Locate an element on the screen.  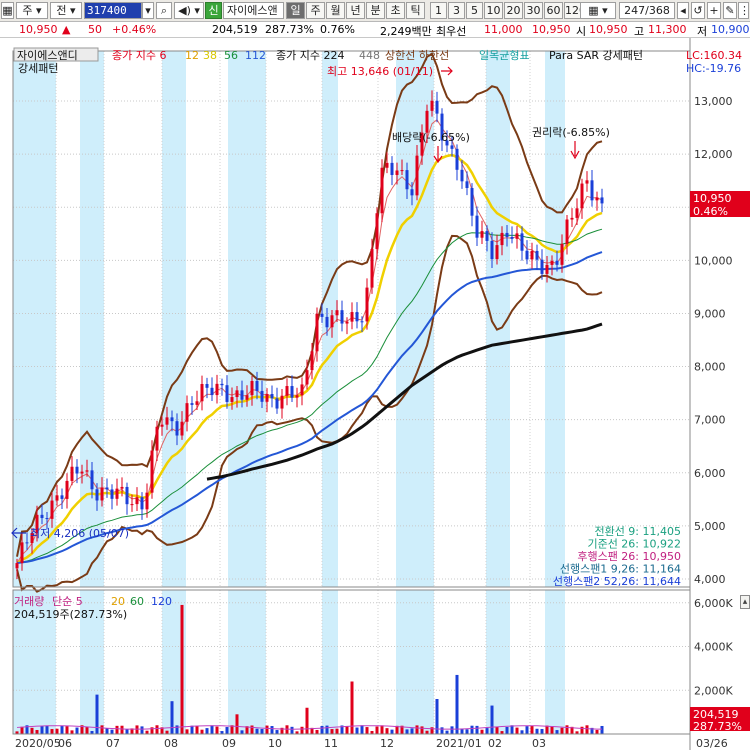
stock-code-input: 317400 is located at coordinates (113, 10).